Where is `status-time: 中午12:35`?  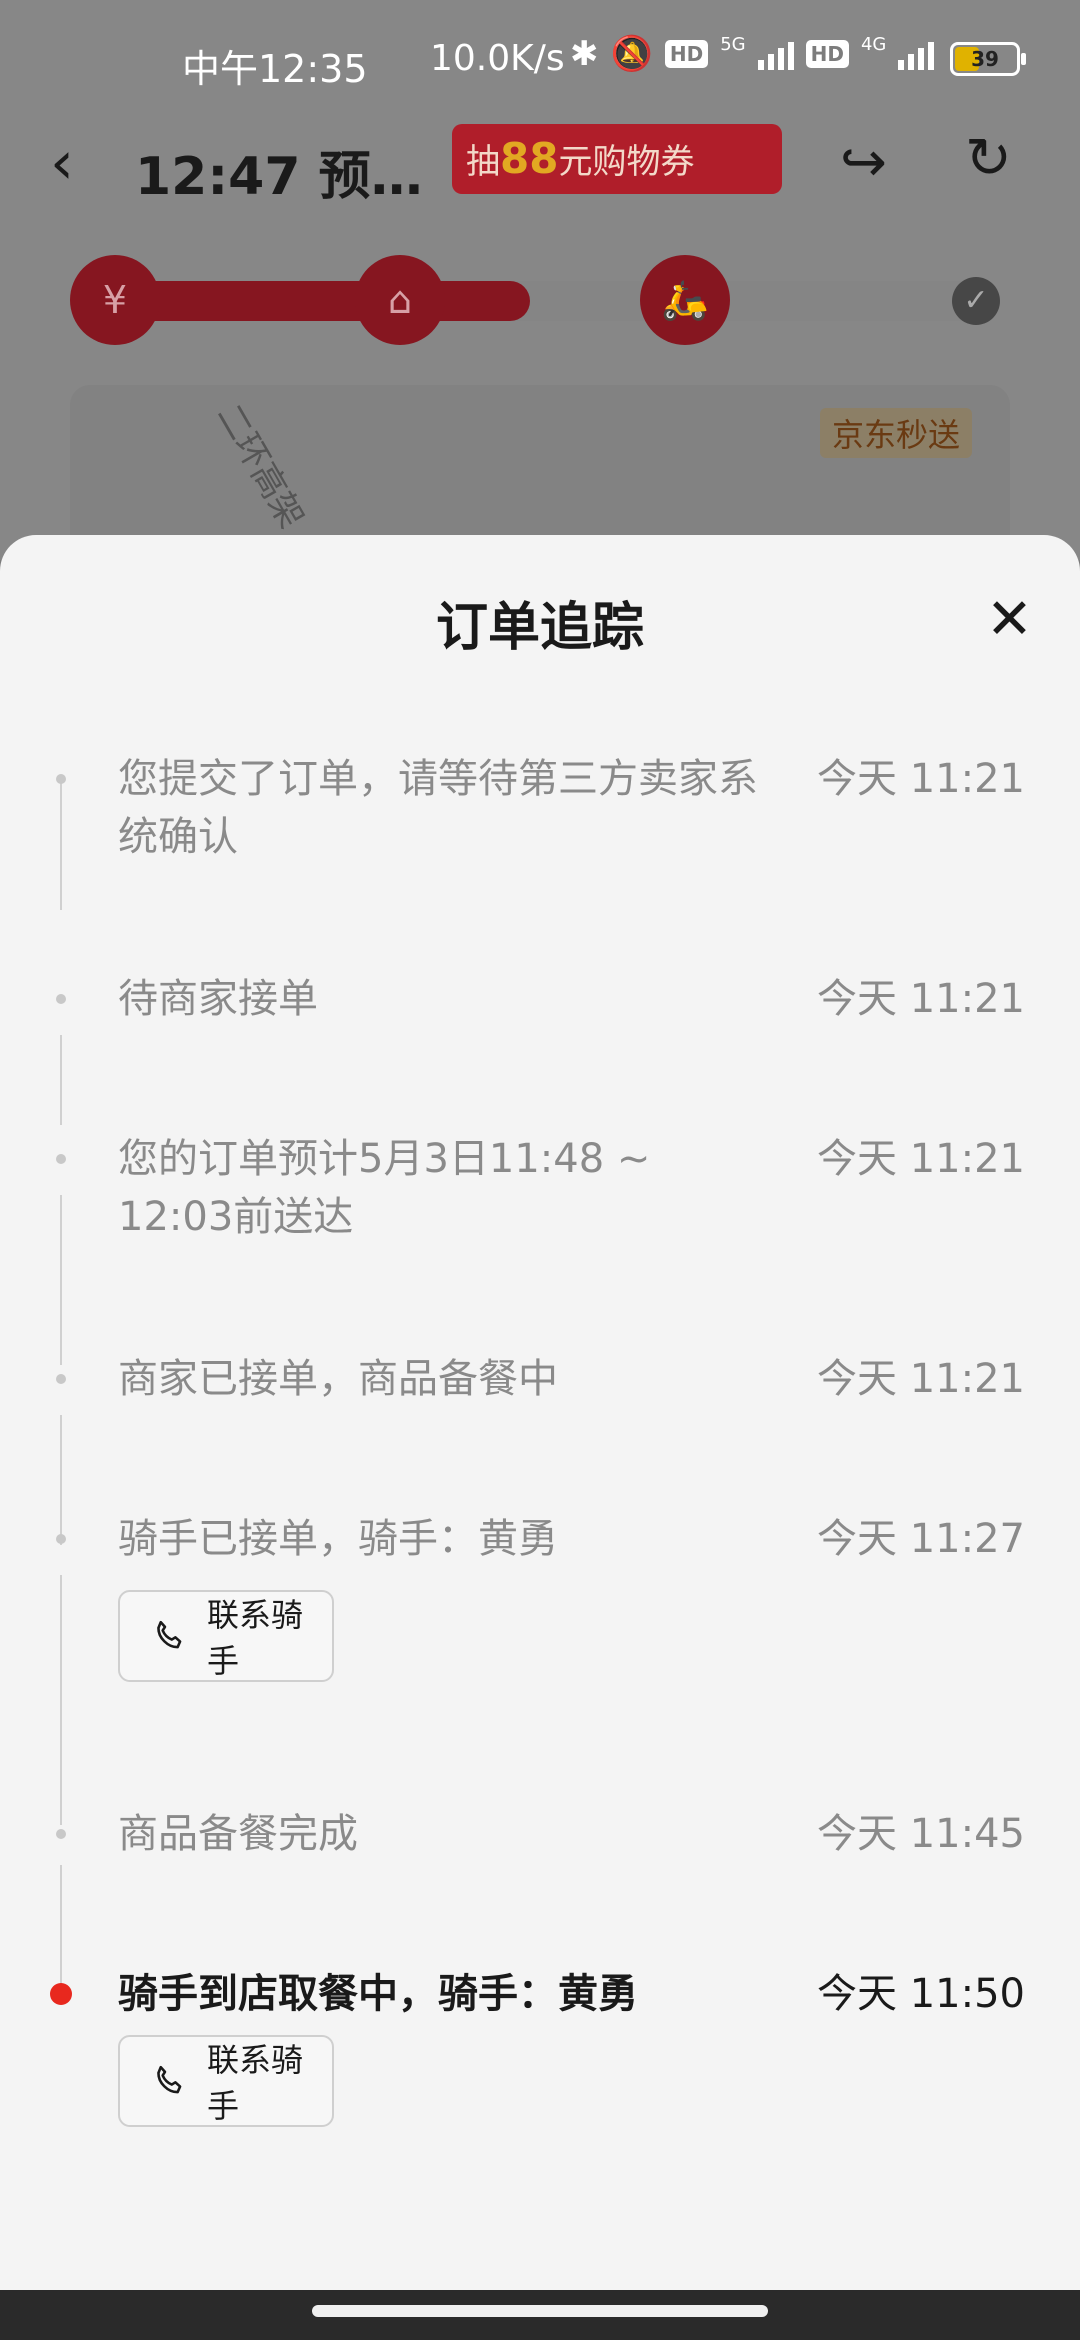 status-time: 中午12:35 is located at coordinates (275, 69).